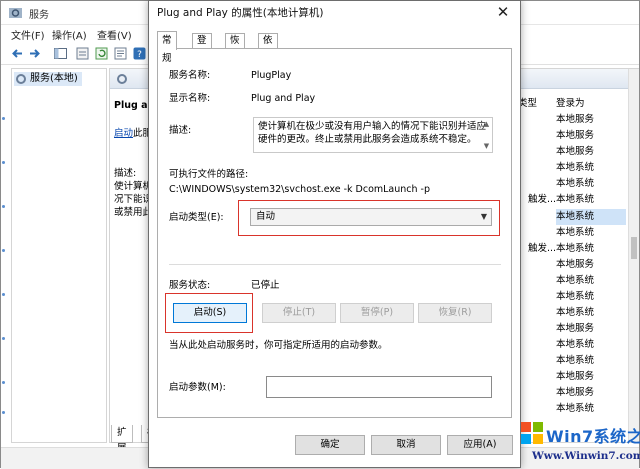  What do you see at coordinates (283, 98) in the screenshot?
I see `display-name-value: Plug and Play` at bounding box center [283, 98].